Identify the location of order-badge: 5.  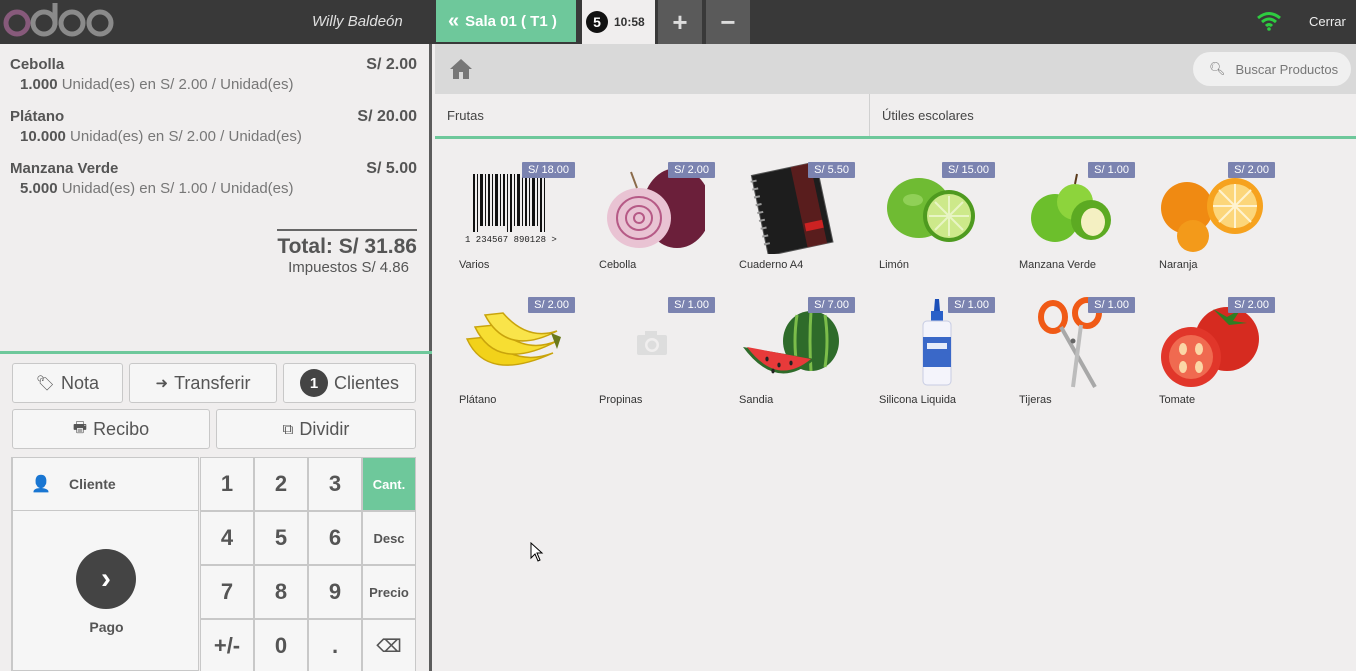
(597, 22).